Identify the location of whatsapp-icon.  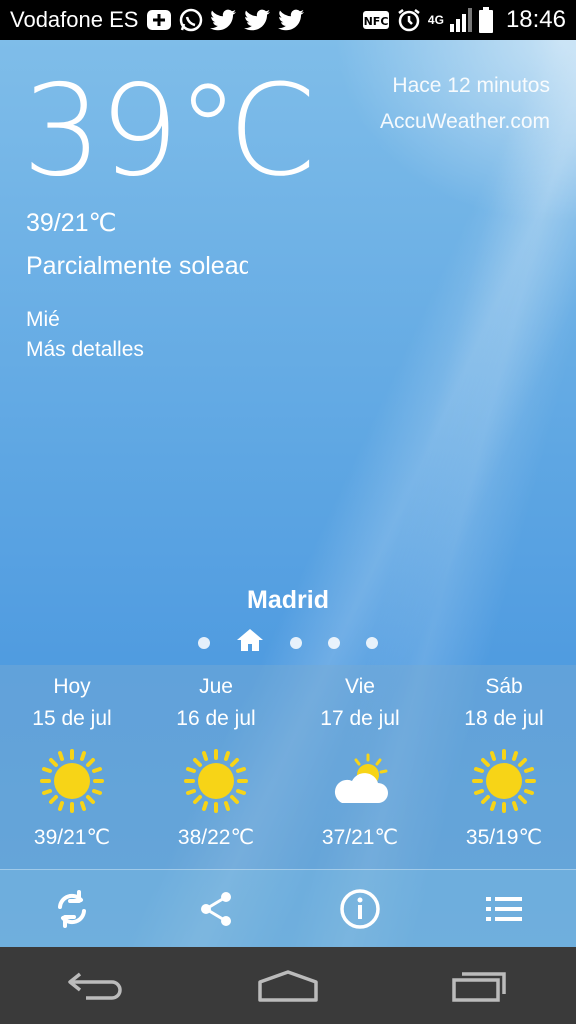
(191, 20).